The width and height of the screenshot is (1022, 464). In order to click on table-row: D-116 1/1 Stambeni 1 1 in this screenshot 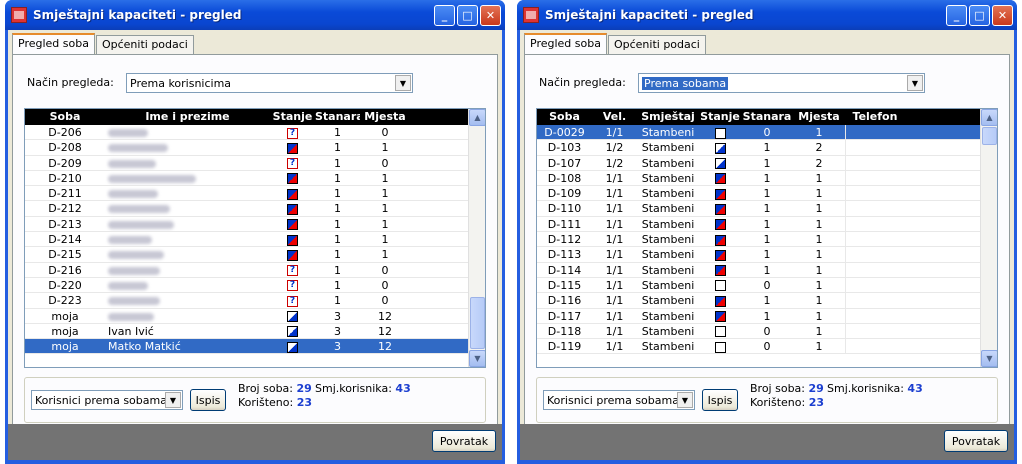, I will do `click(767, 301)`.